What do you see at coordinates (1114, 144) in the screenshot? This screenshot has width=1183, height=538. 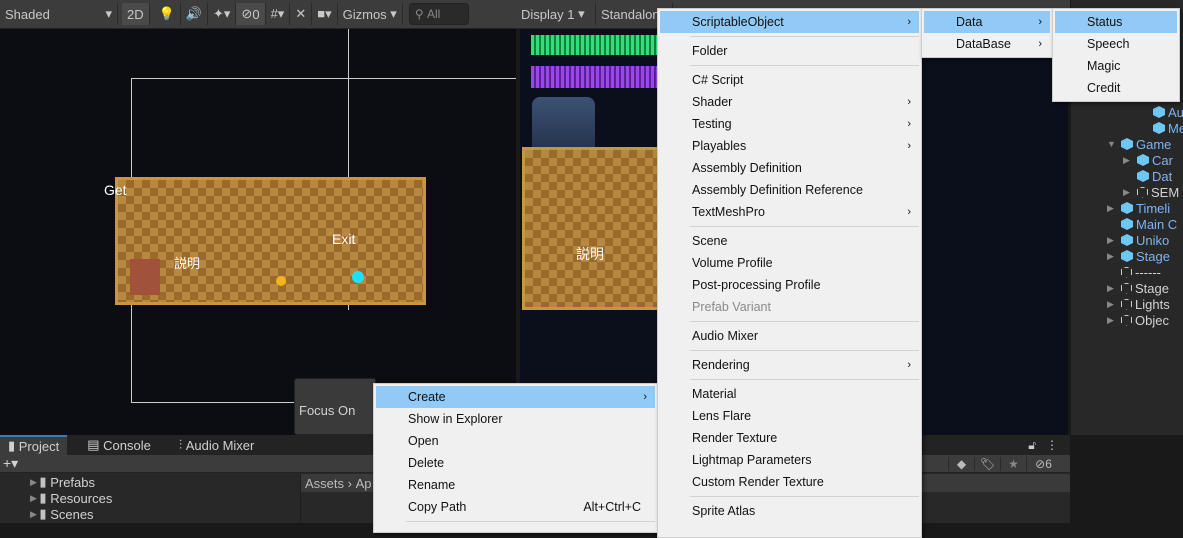 I see `expand-arrow-icon: ▼` at bounding box center [1114, 144].